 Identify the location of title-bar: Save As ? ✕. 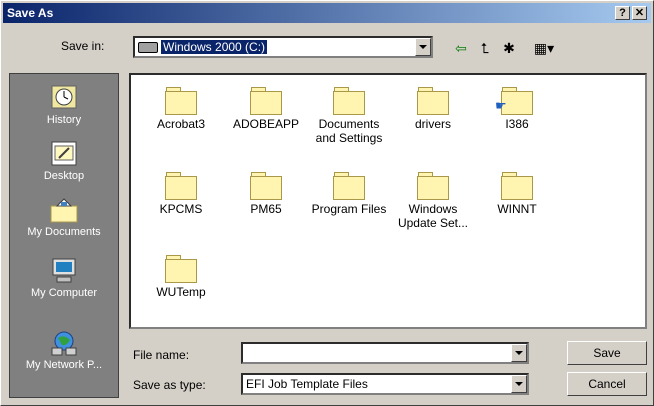
(327, 13).